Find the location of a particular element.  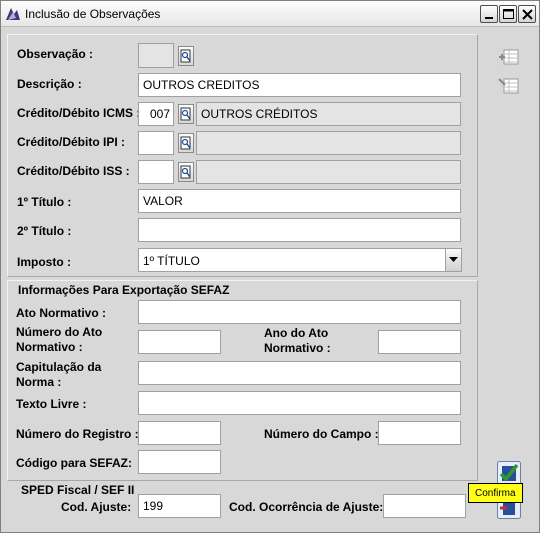

minimize-button is located at coordinates (489, 14).